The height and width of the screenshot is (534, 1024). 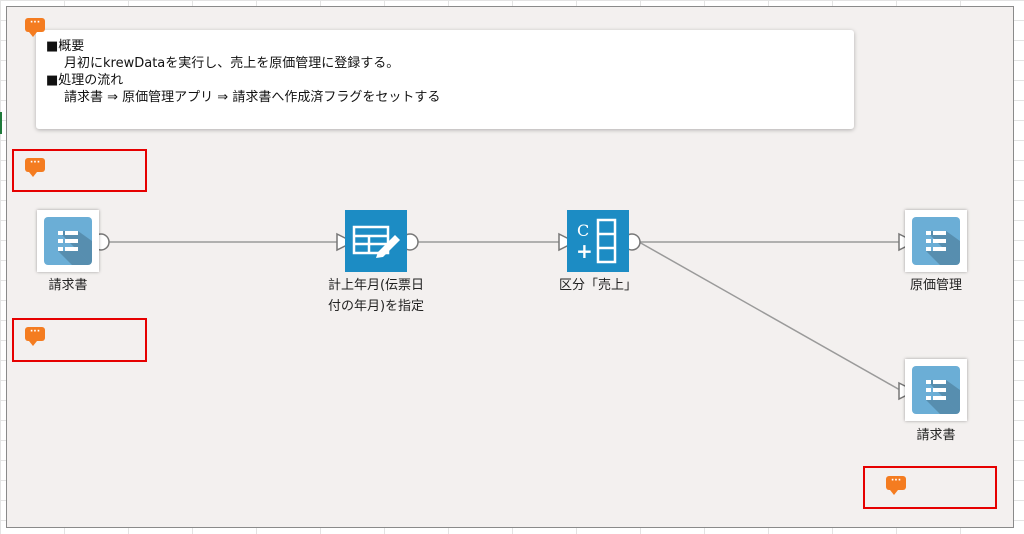 I want to click on node-label-invoice: 請求書, so click(x=936, y=435).